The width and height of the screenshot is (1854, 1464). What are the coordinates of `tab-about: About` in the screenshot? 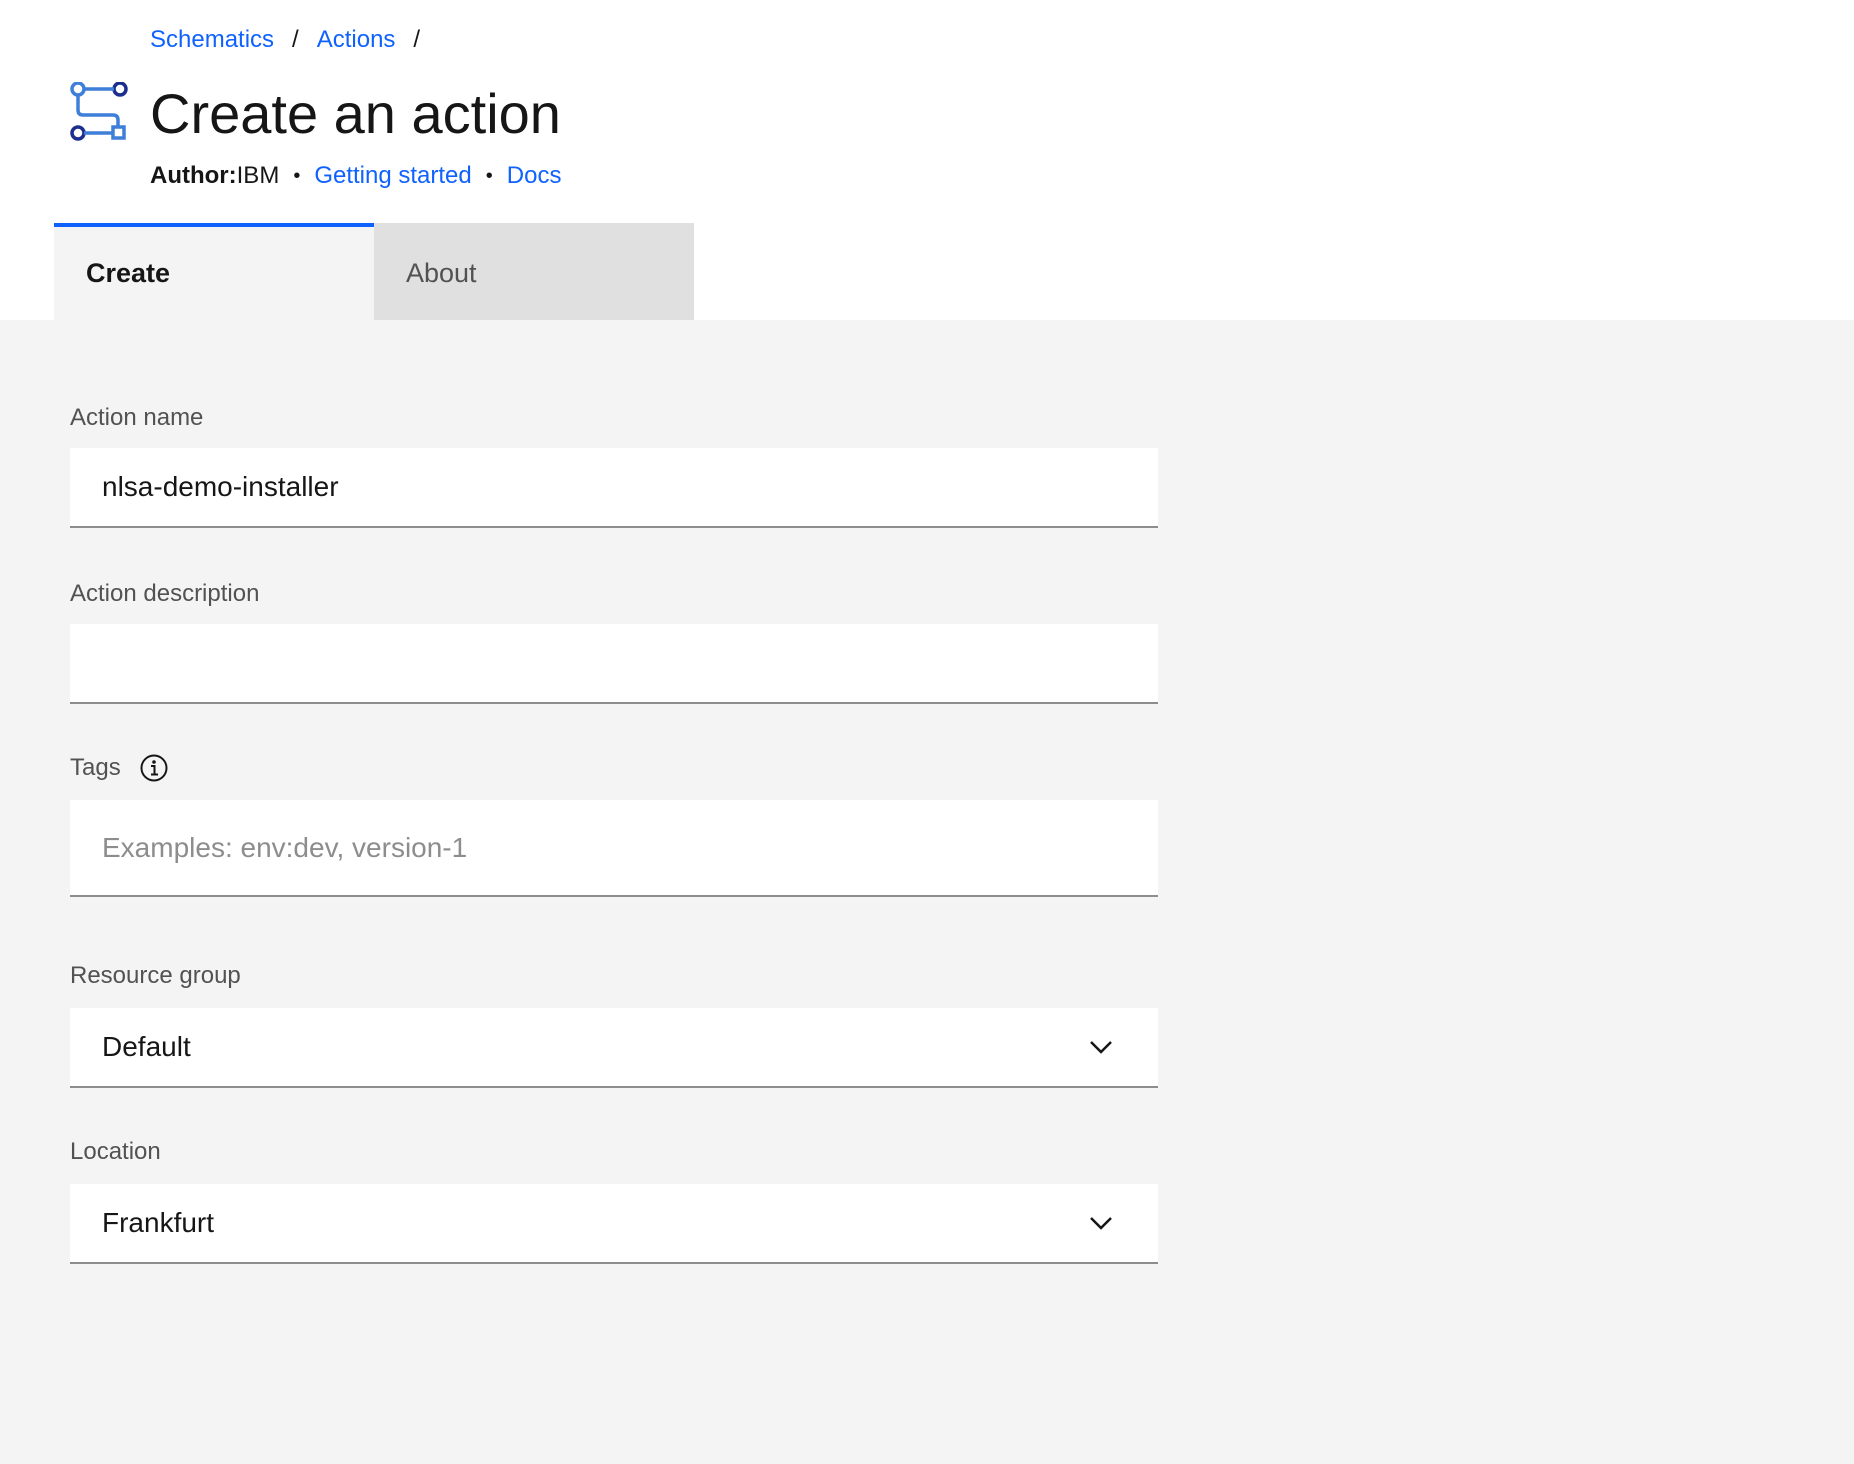 It's located at (534, 271).